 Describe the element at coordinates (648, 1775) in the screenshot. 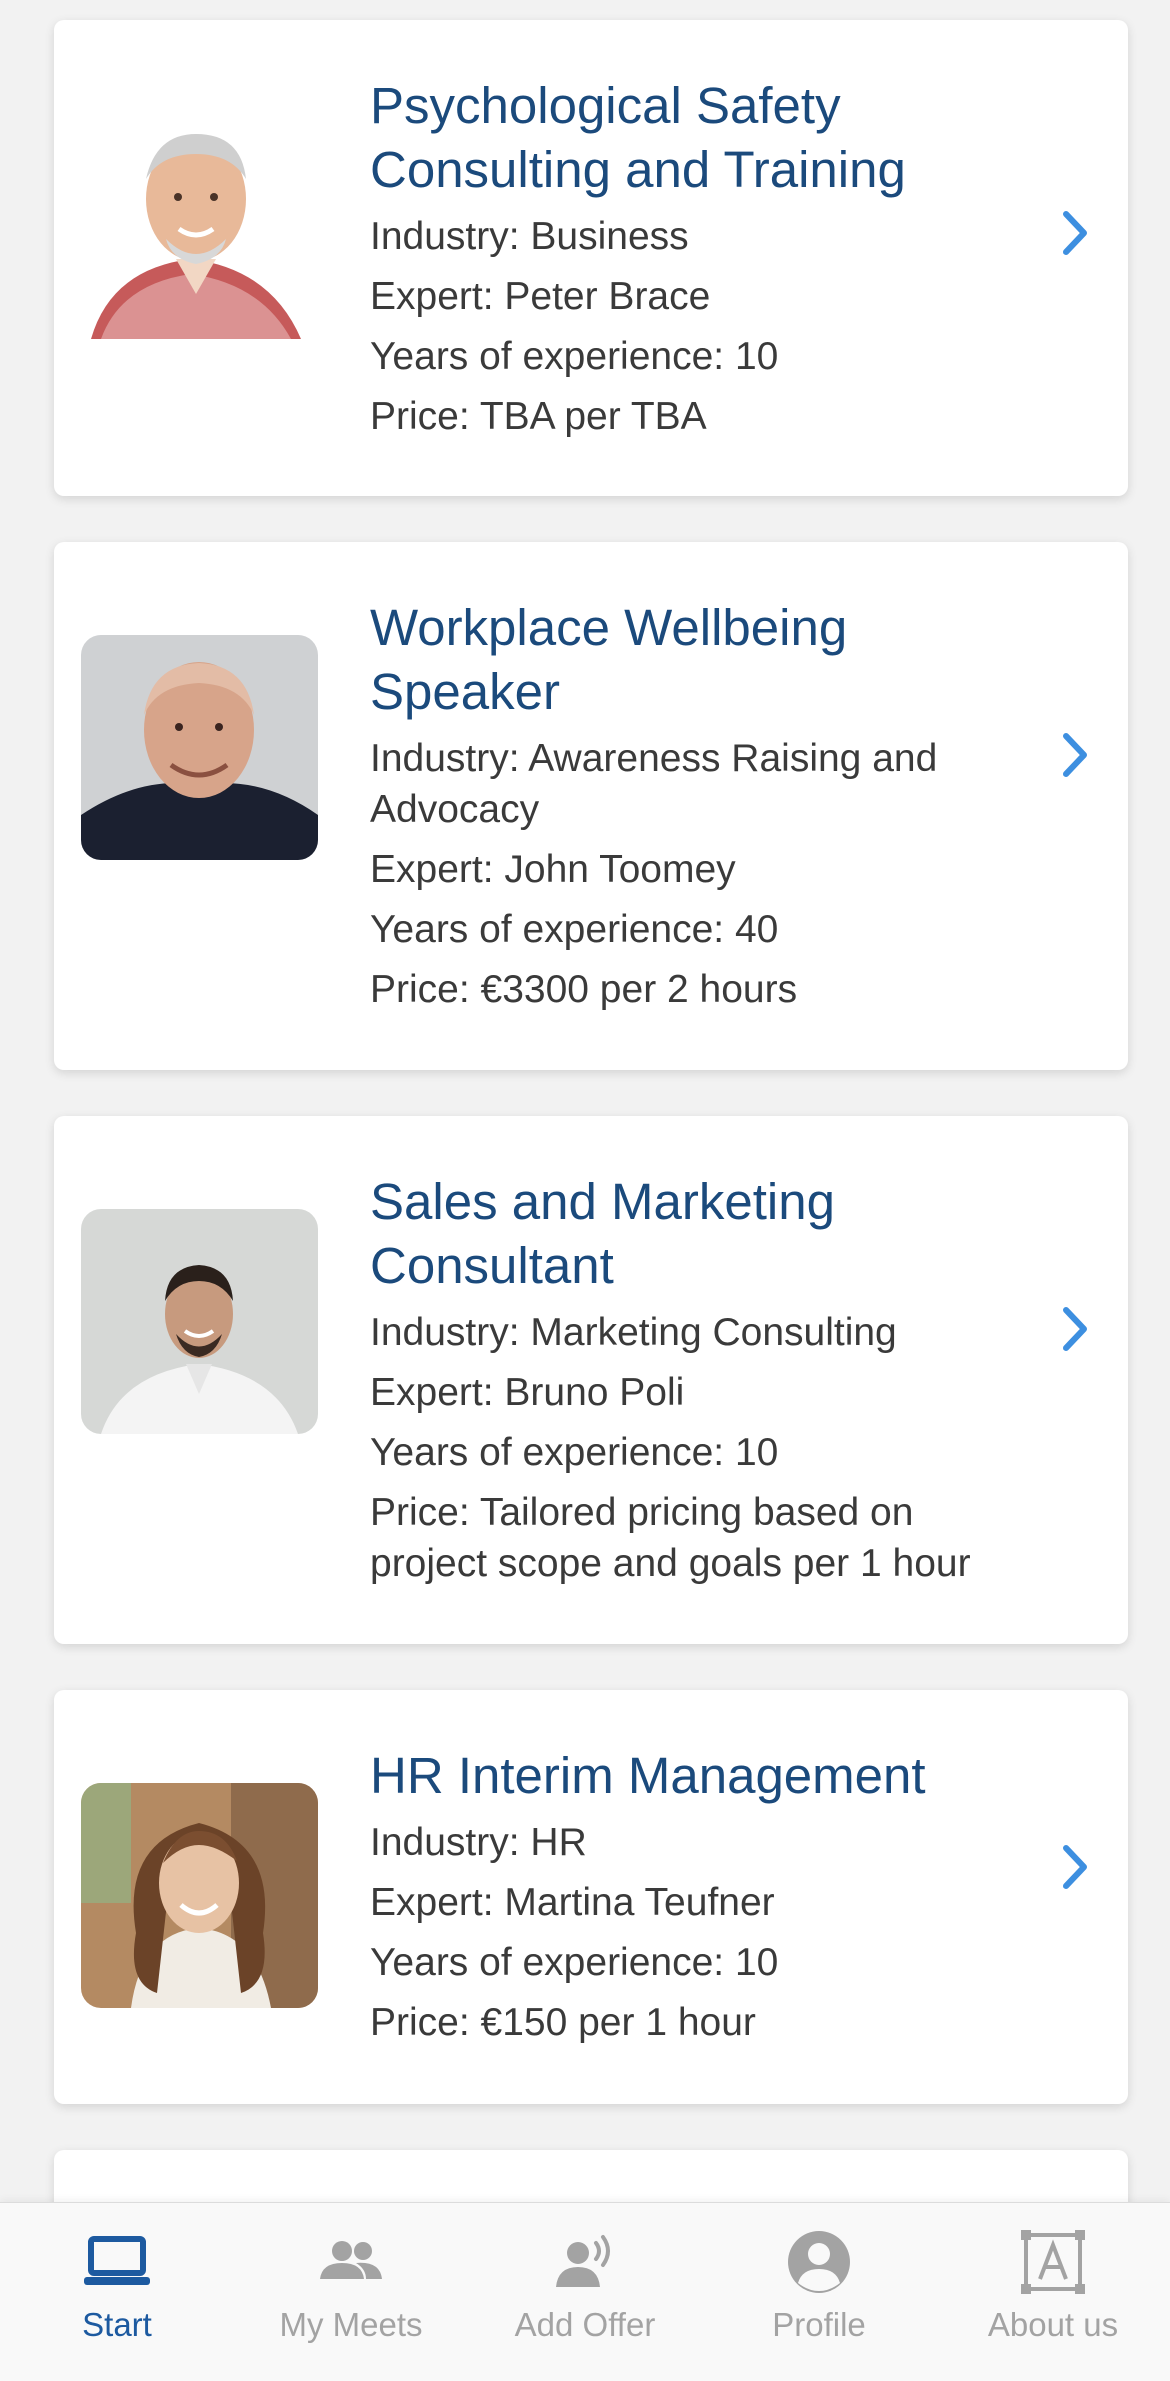

I see `offer-title-line: HR Interim Management` at that location.